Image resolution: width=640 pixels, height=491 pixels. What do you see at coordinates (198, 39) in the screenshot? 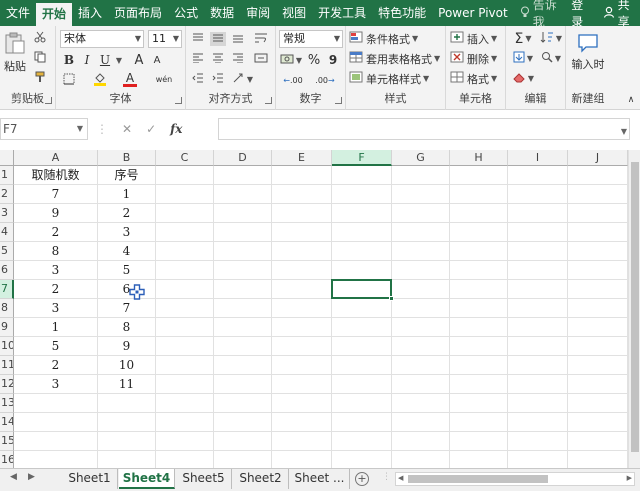
I see `align-top-button` at bounding box center [198, 39].